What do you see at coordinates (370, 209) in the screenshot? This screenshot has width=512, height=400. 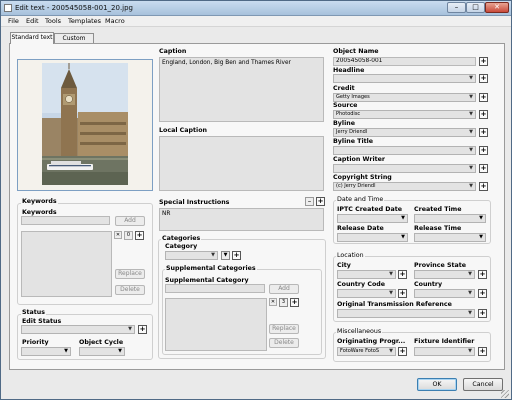 I see `created-date-label: IPTC Created Date` at bounding box center [370, 209].